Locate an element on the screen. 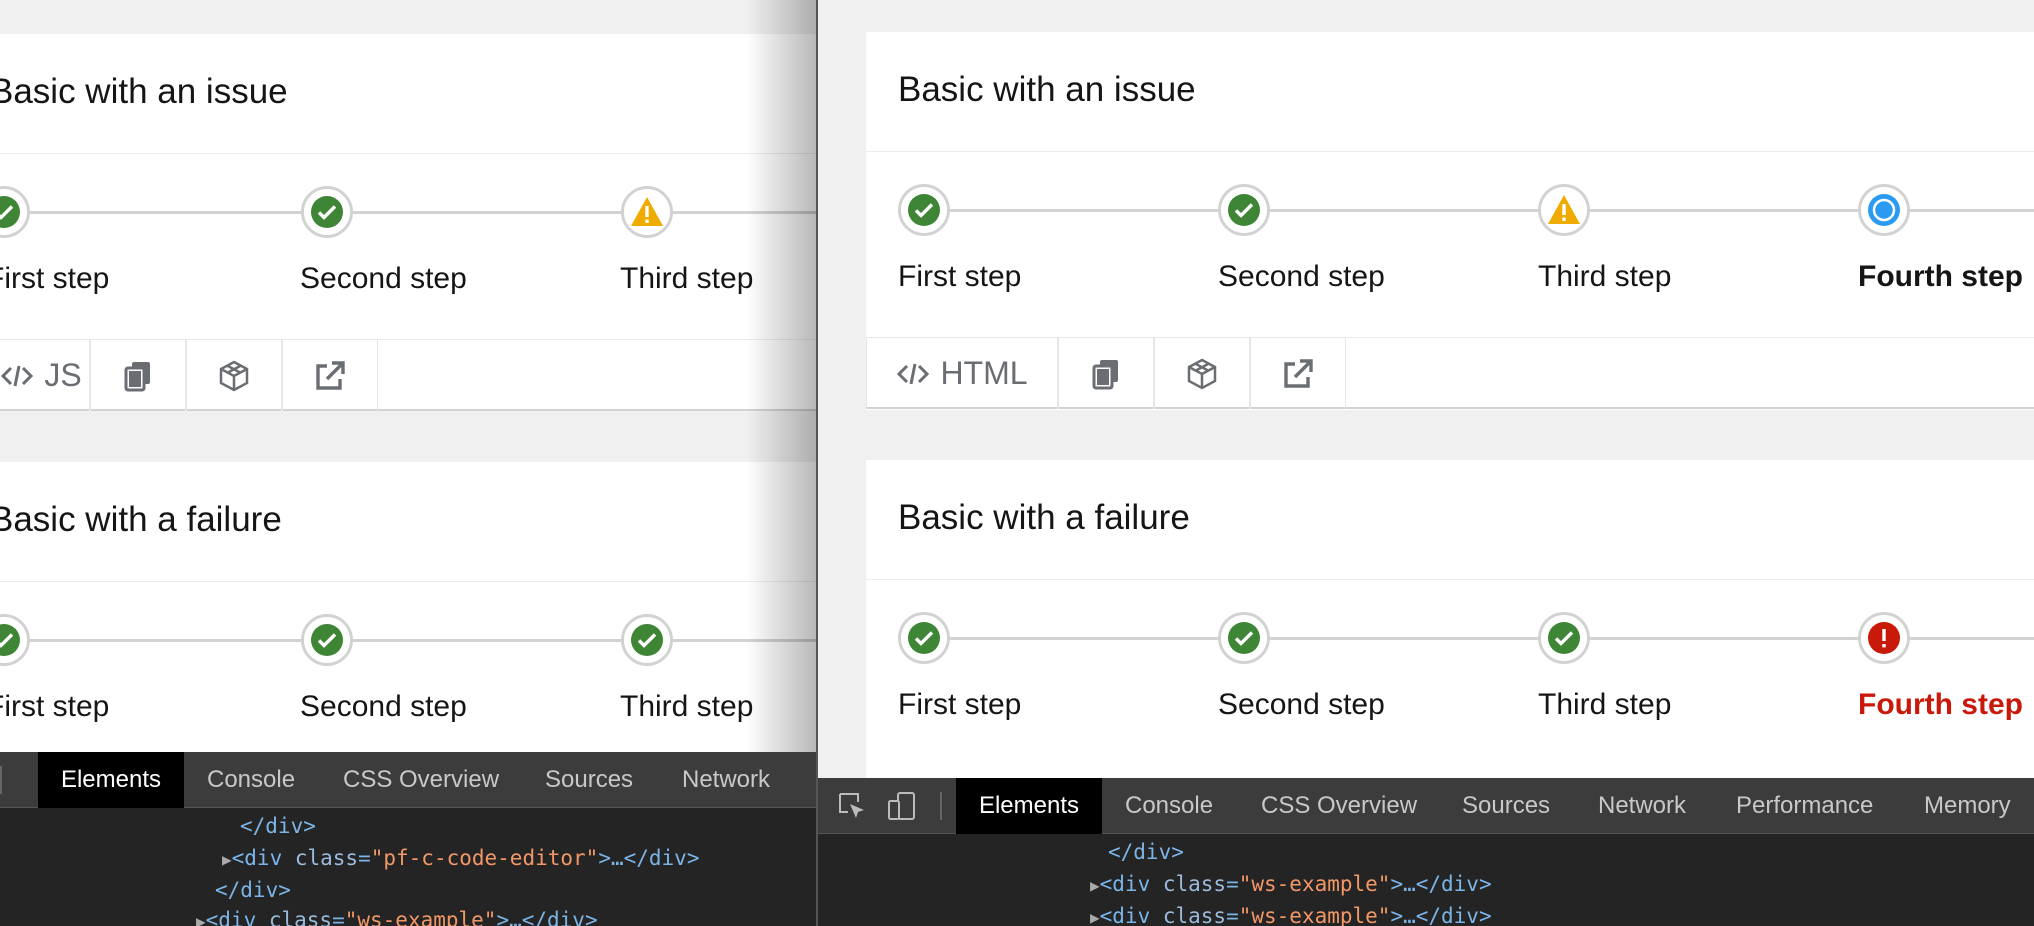 This screenshot has width=2034, height=926. device-toolbar-icon is located at coordinates (902, 806).